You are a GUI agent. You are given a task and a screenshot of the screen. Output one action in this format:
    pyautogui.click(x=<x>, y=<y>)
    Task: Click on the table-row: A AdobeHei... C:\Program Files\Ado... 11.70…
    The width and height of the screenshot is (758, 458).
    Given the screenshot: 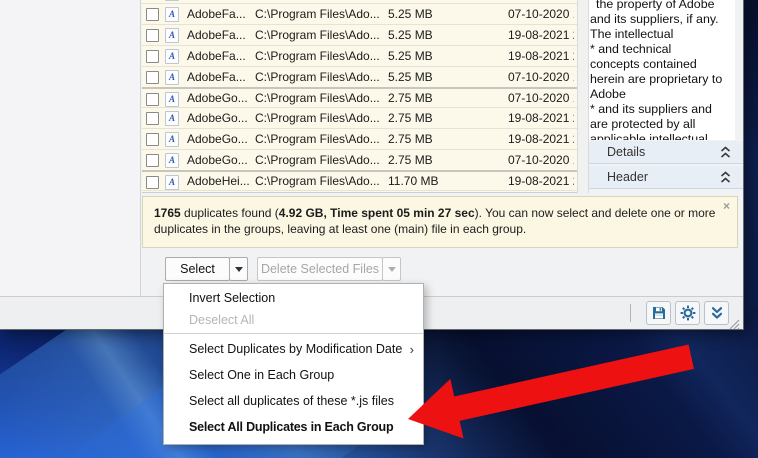 What is the action you would take?
    pyautogui.click(x=359, y=180)
    